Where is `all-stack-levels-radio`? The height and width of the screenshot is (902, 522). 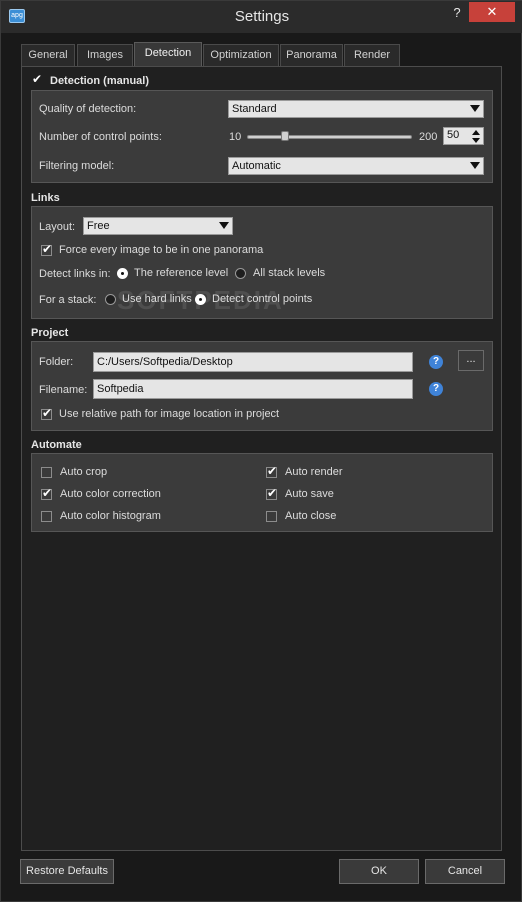 all-stack-levels-radio is located at coordinates (240, 273).